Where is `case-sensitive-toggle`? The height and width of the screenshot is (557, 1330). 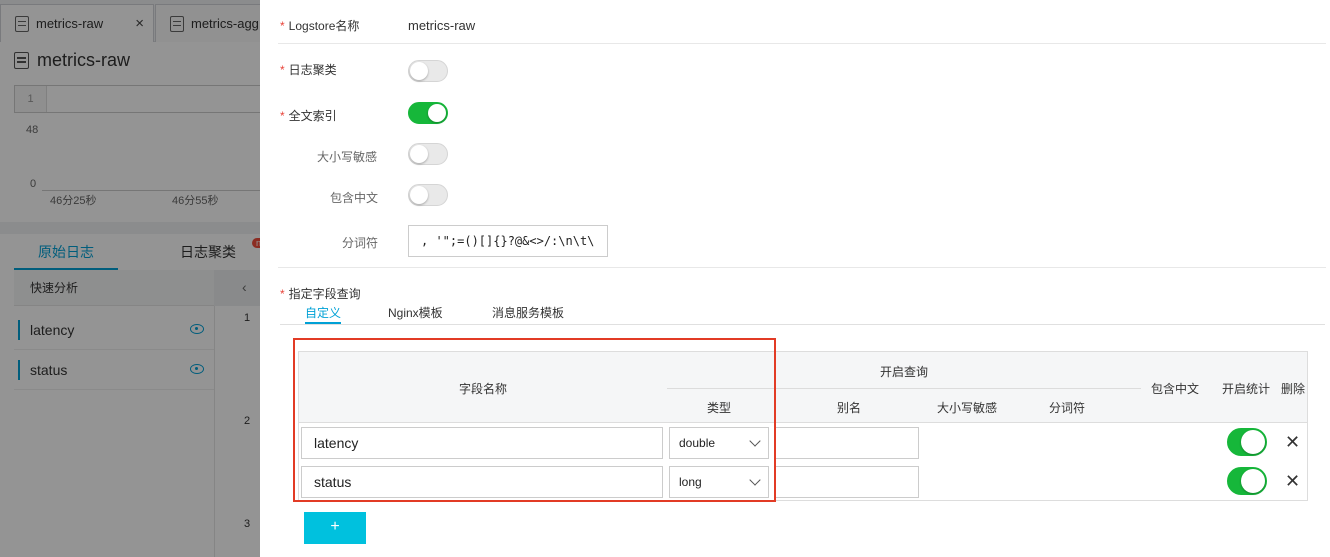
case-sensitive-toggle is located at coordinates (428, 154).